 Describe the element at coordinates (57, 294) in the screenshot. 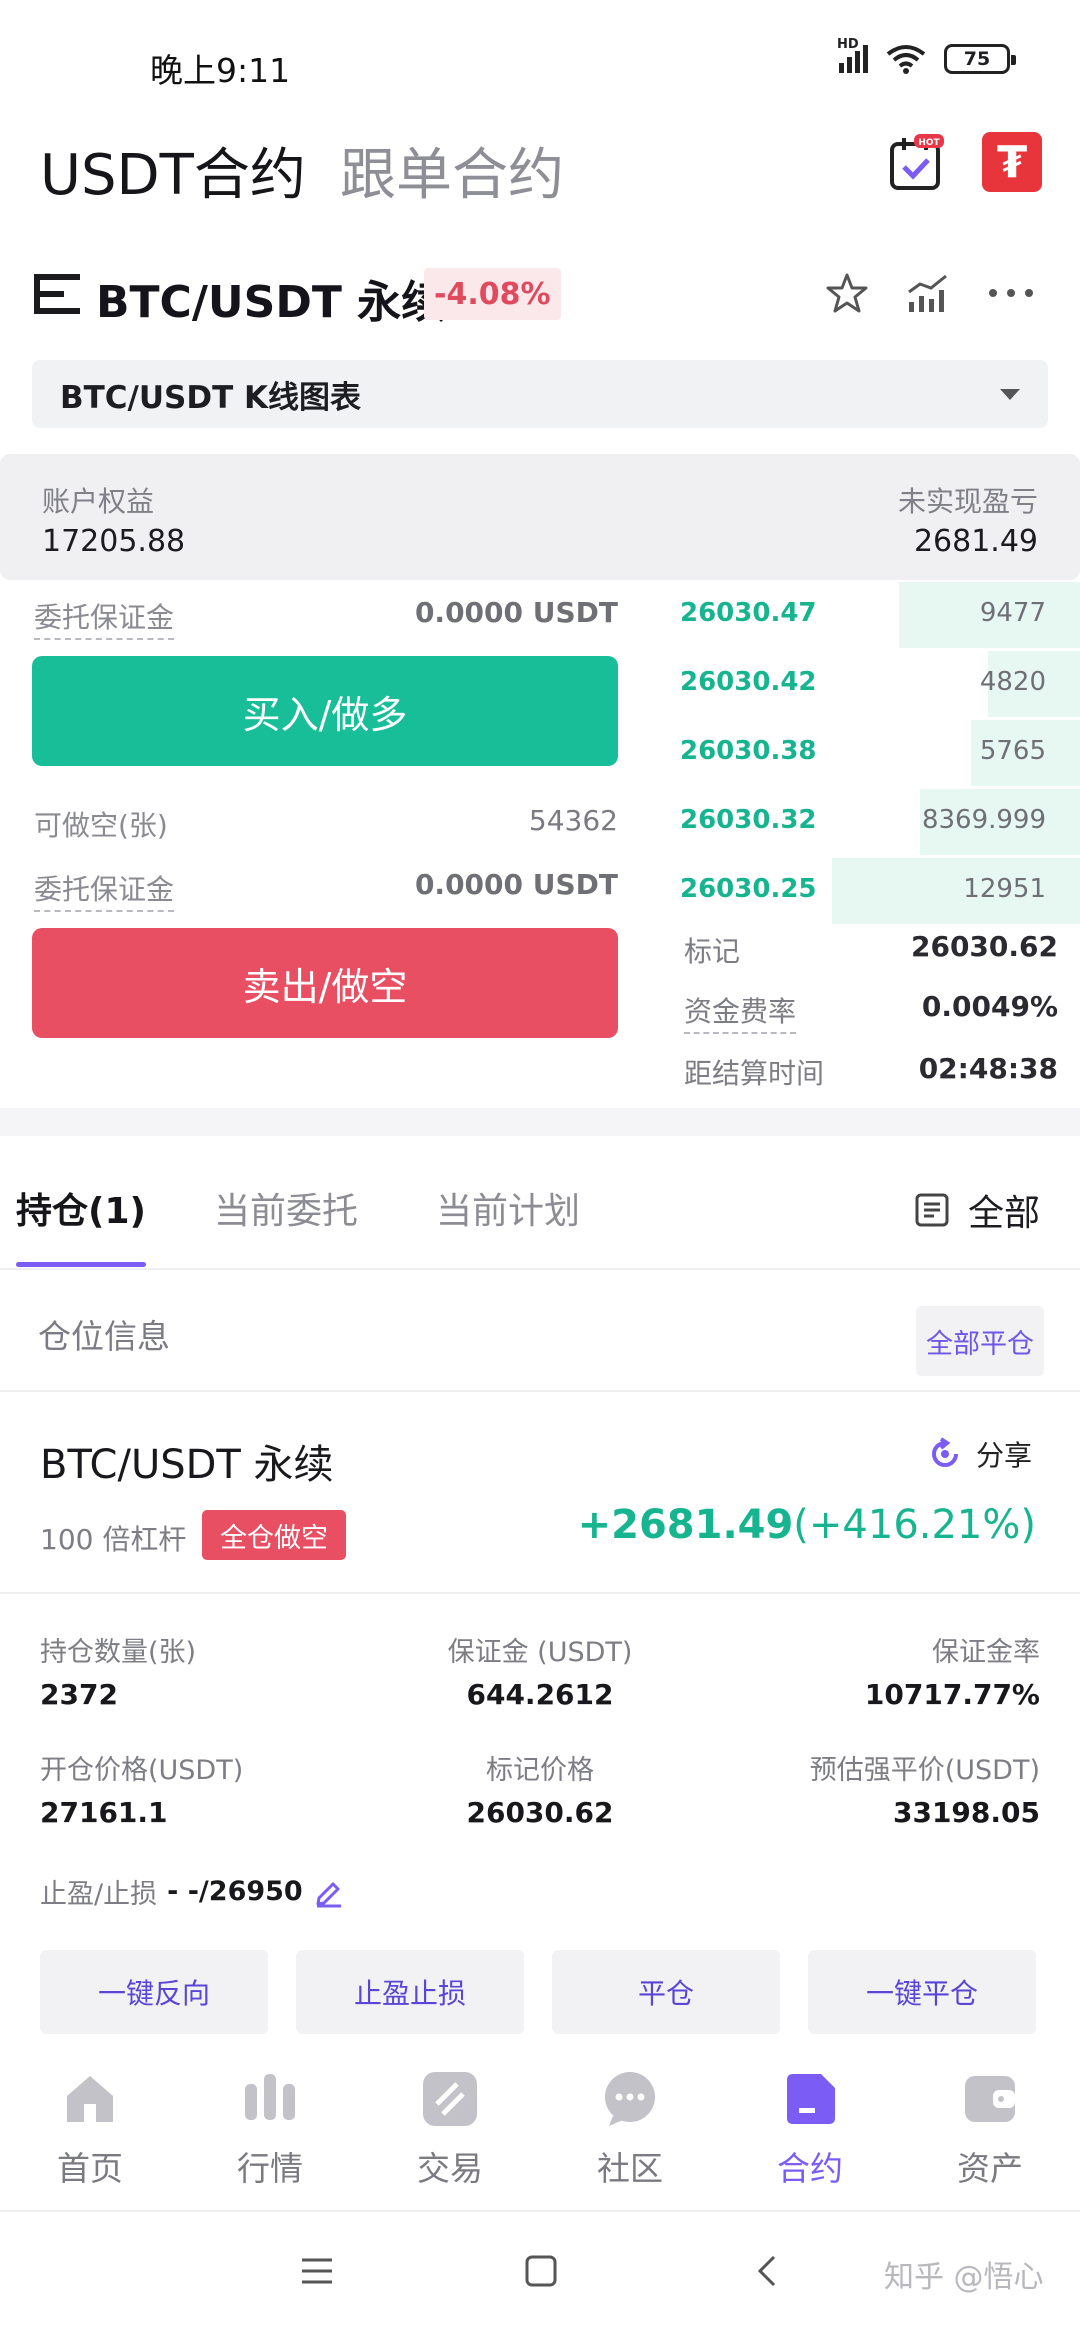

I see `menu-icon` at that location.